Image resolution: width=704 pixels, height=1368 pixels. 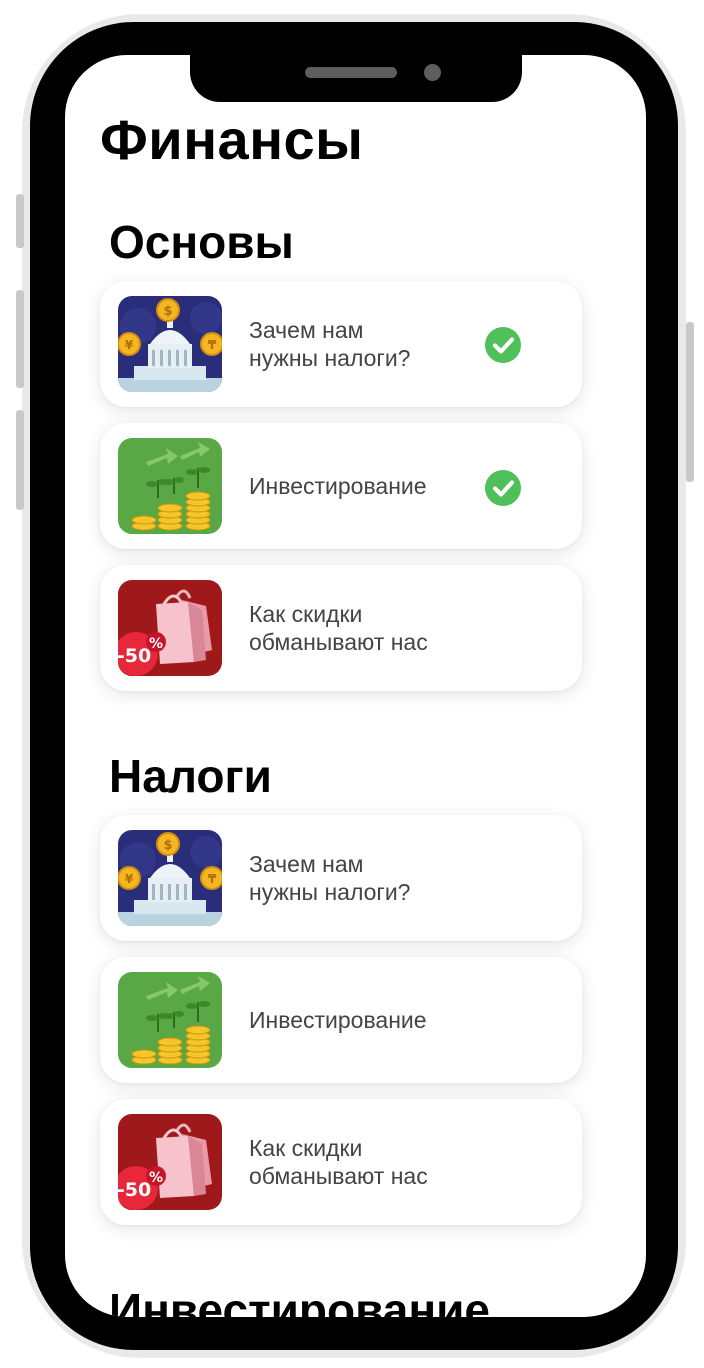 I want to click on volume-down-button, so click(x=20, y=460).